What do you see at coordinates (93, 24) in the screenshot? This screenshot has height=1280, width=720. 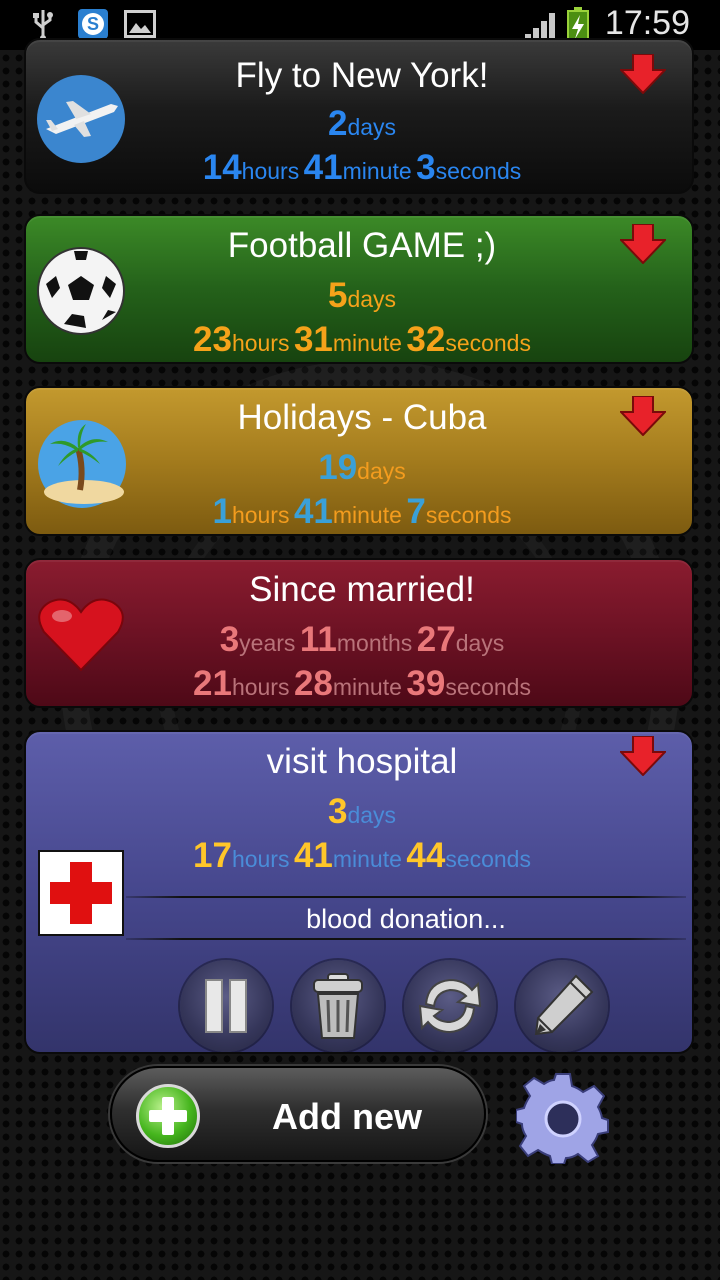 I see `skype-icon: S` at bounding box center [93, 24].